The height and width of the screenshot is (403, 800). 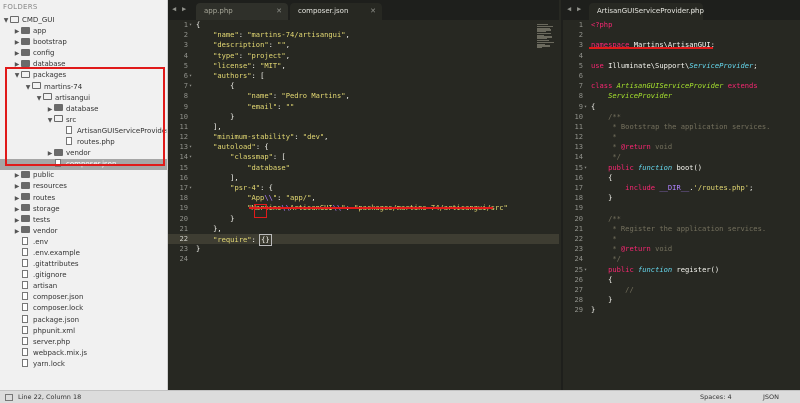 What do you see at coordinates (83, 231) in the screenshot?
I see `tree-folder: ▶ vendor` at bounding box center [83, 231].